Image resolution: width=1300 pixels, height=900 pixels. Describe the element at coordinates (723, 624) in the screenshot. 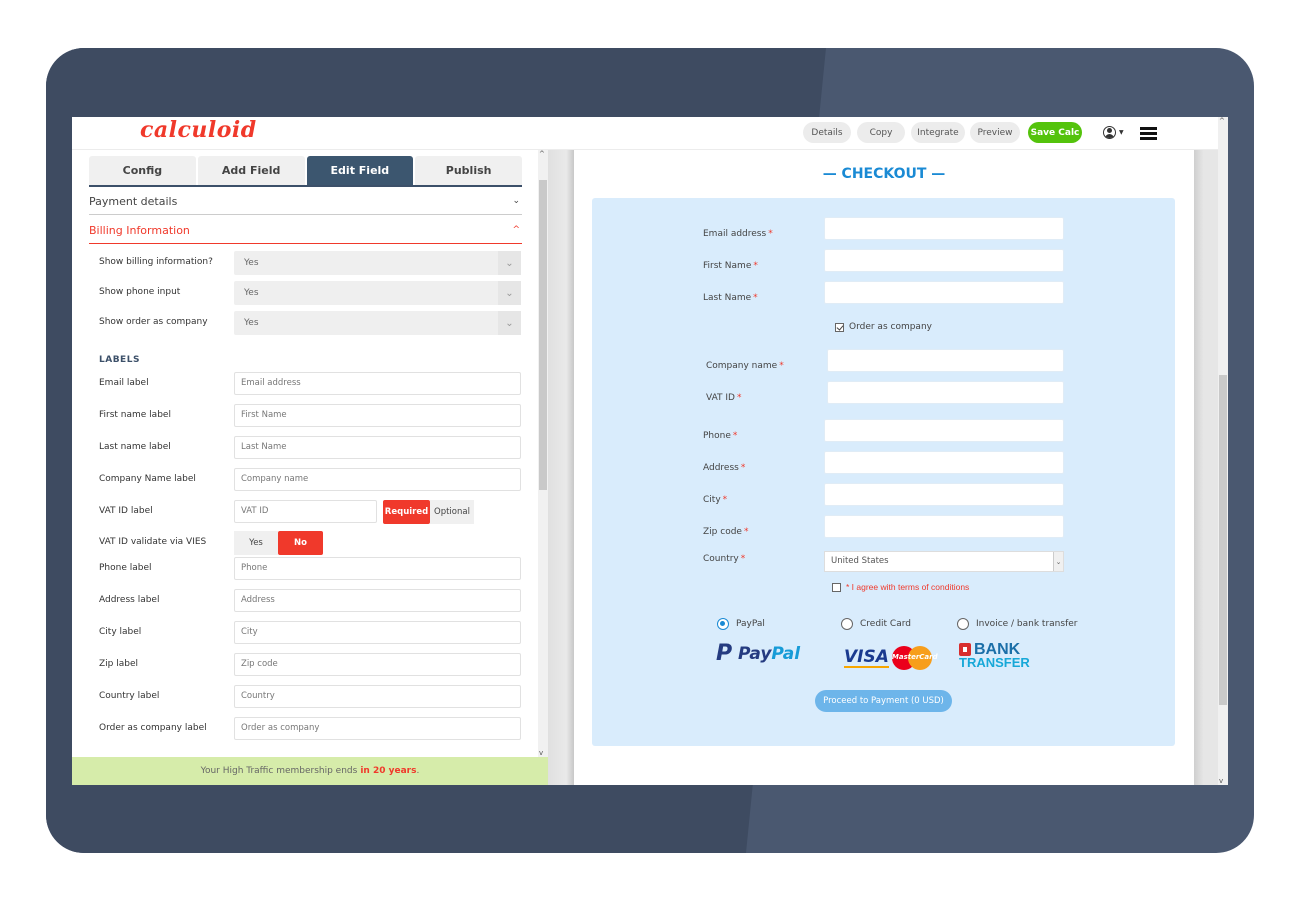

I see `radio-selected-icon` at that location.